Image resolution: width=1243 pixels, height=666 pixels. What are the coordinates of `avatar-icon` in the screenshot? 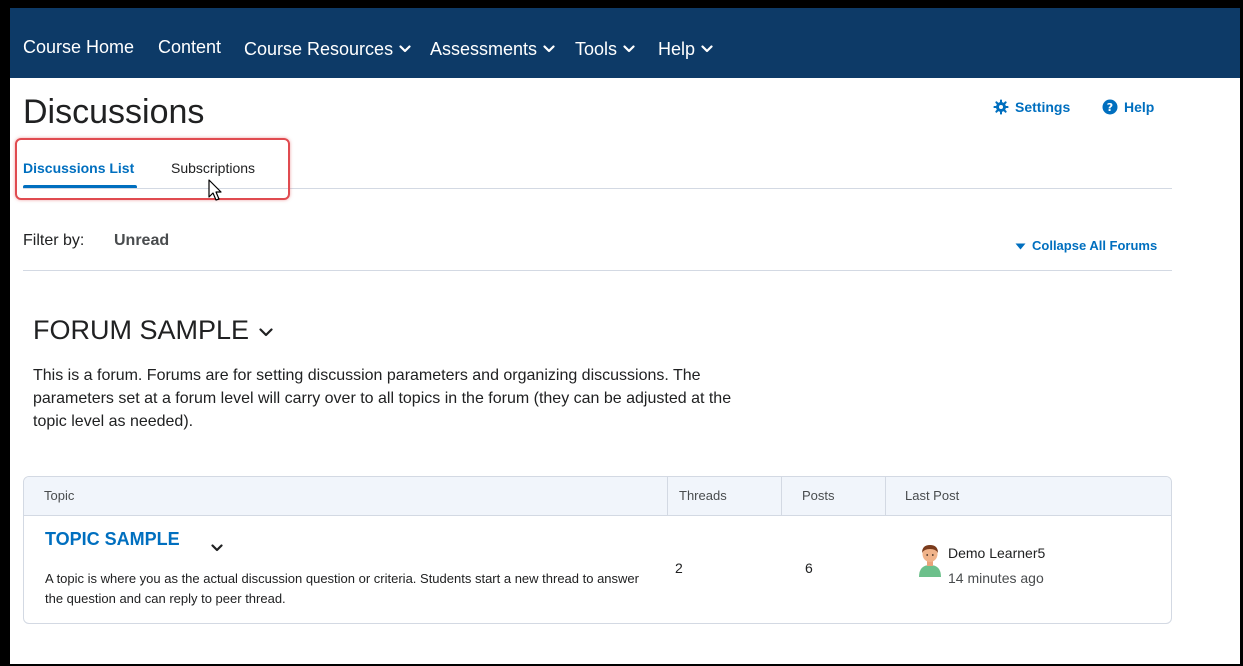 It's located at (930, 562).